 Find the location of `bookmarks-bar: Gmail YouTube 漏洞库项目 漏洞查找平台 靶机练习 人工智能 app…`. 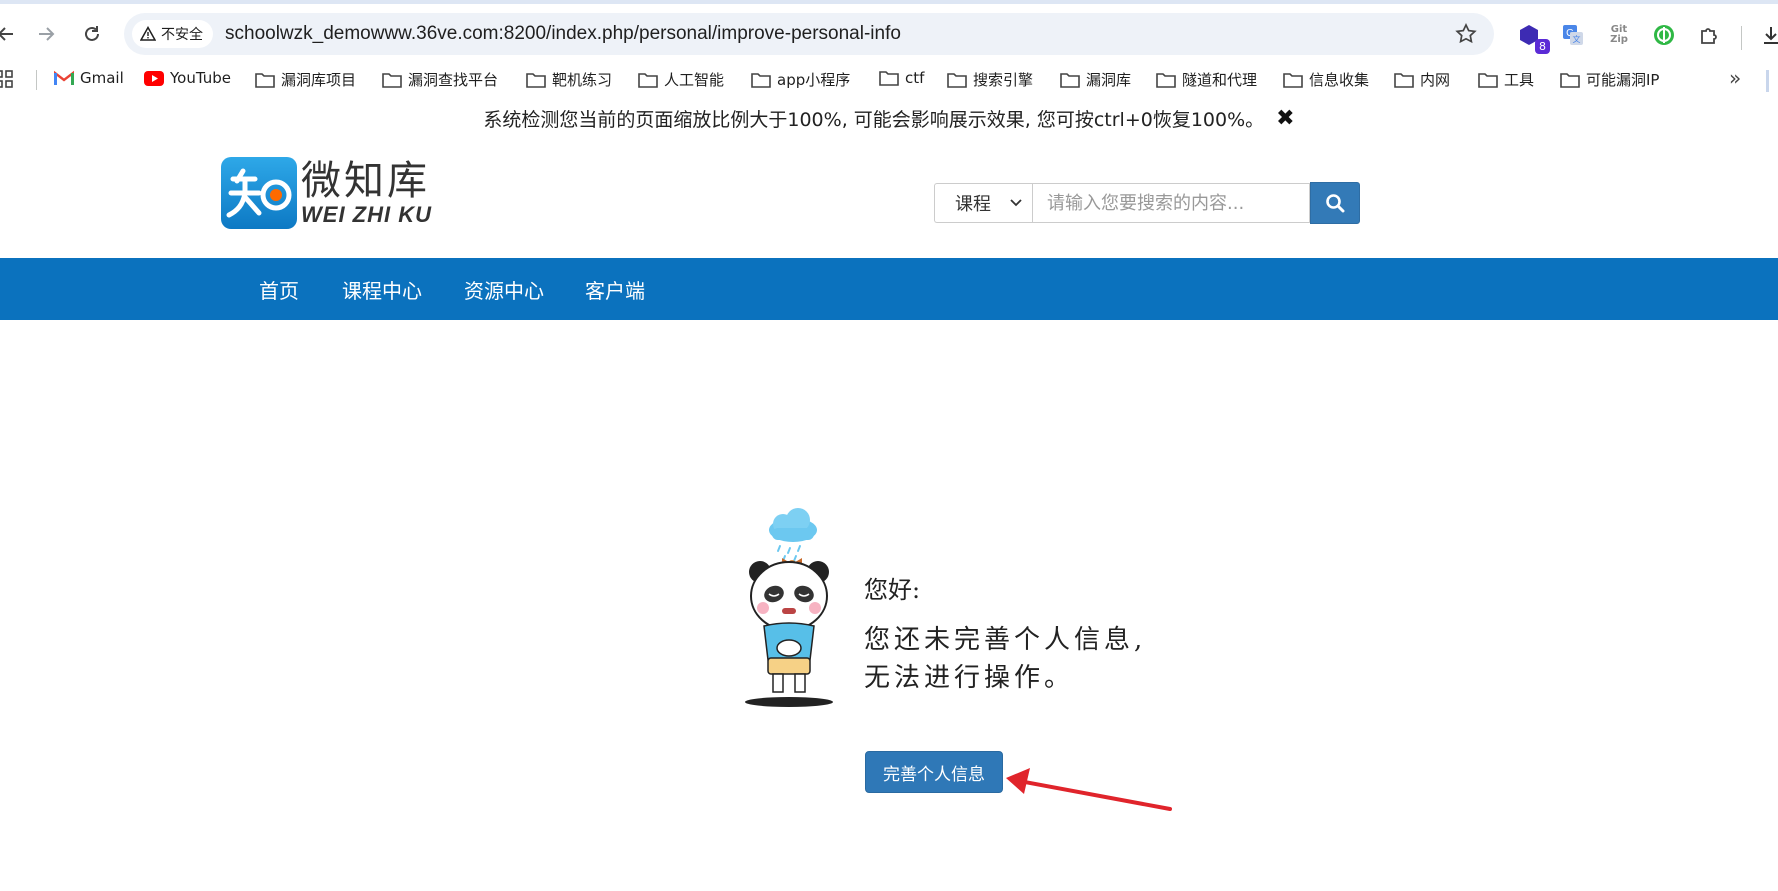

bookmarks-bar: Gmail YouTube 漏洞库项目 漏洞查找平台 靶机练习 人工智能 app… is located at coordinates (889, 79).